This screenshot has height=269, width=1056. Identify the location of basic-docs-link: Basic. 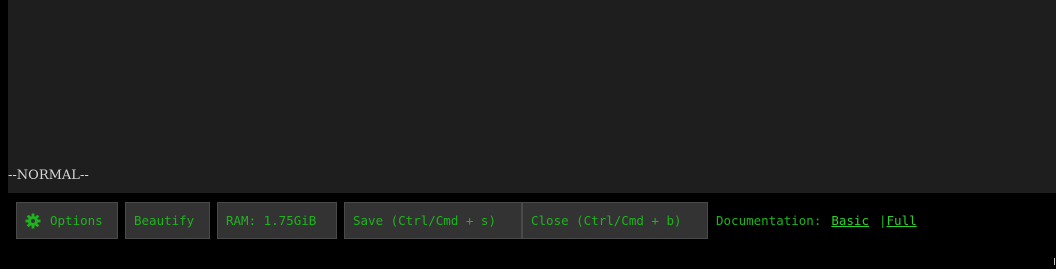
(850, 220).